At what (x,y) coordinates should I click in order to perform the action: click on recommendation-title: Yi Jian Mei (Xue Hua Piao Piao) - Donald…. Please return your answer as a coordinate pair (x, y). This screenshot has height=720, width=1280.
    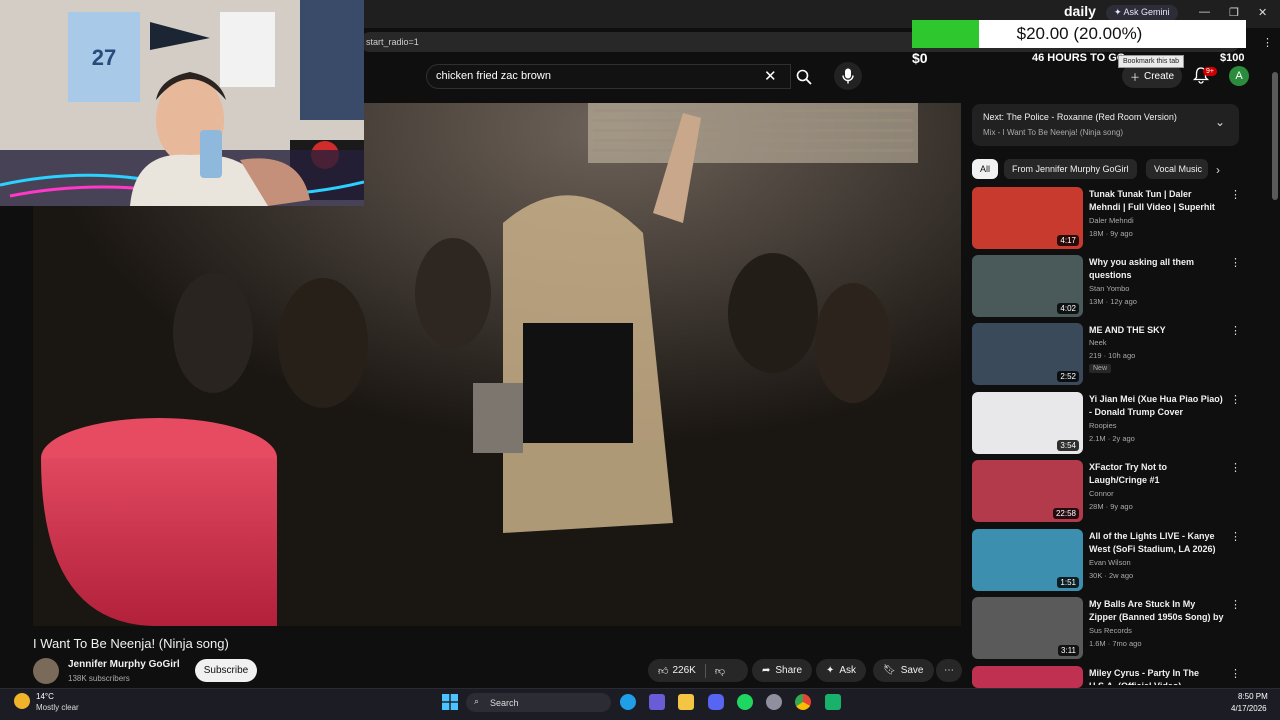
    Looking at the image, I should click on (1157, 406).